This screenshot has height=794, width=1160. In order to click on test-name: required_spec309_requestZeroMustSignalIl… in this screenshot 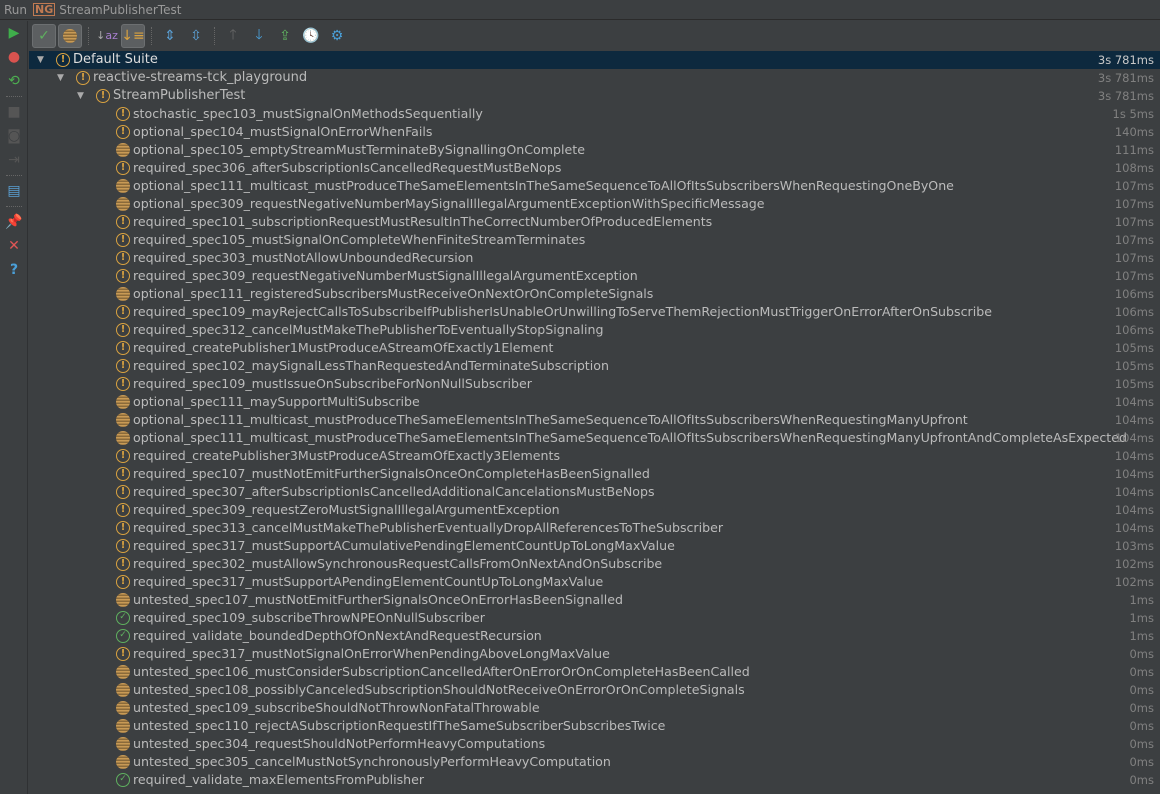, I will do `click(346, 509)`.